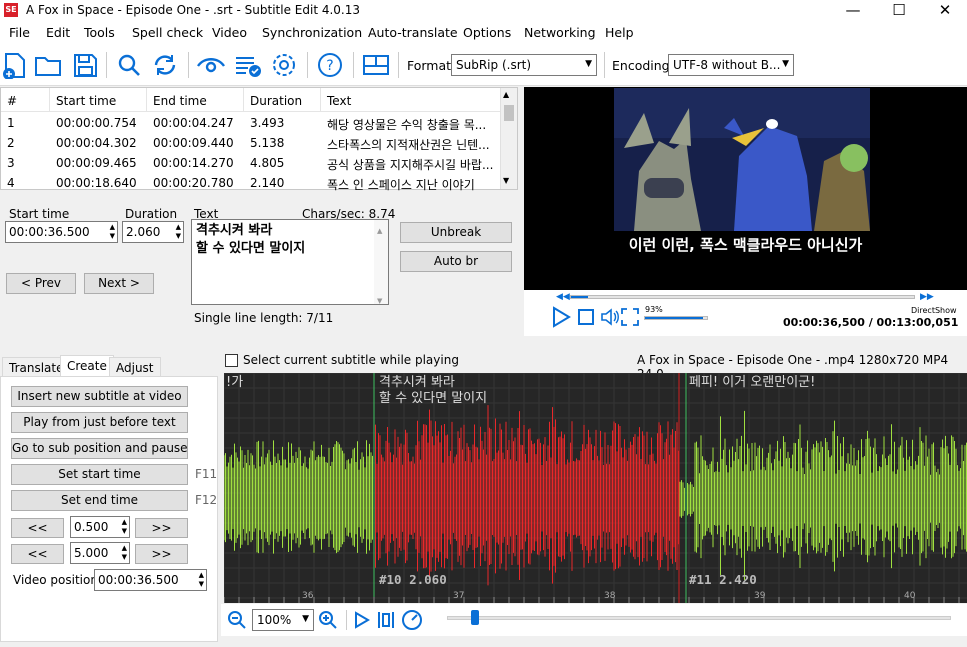  I want to click on video-player: 이런 이런, 폭스 맥클라우드 아니신가, so click(745, 188).